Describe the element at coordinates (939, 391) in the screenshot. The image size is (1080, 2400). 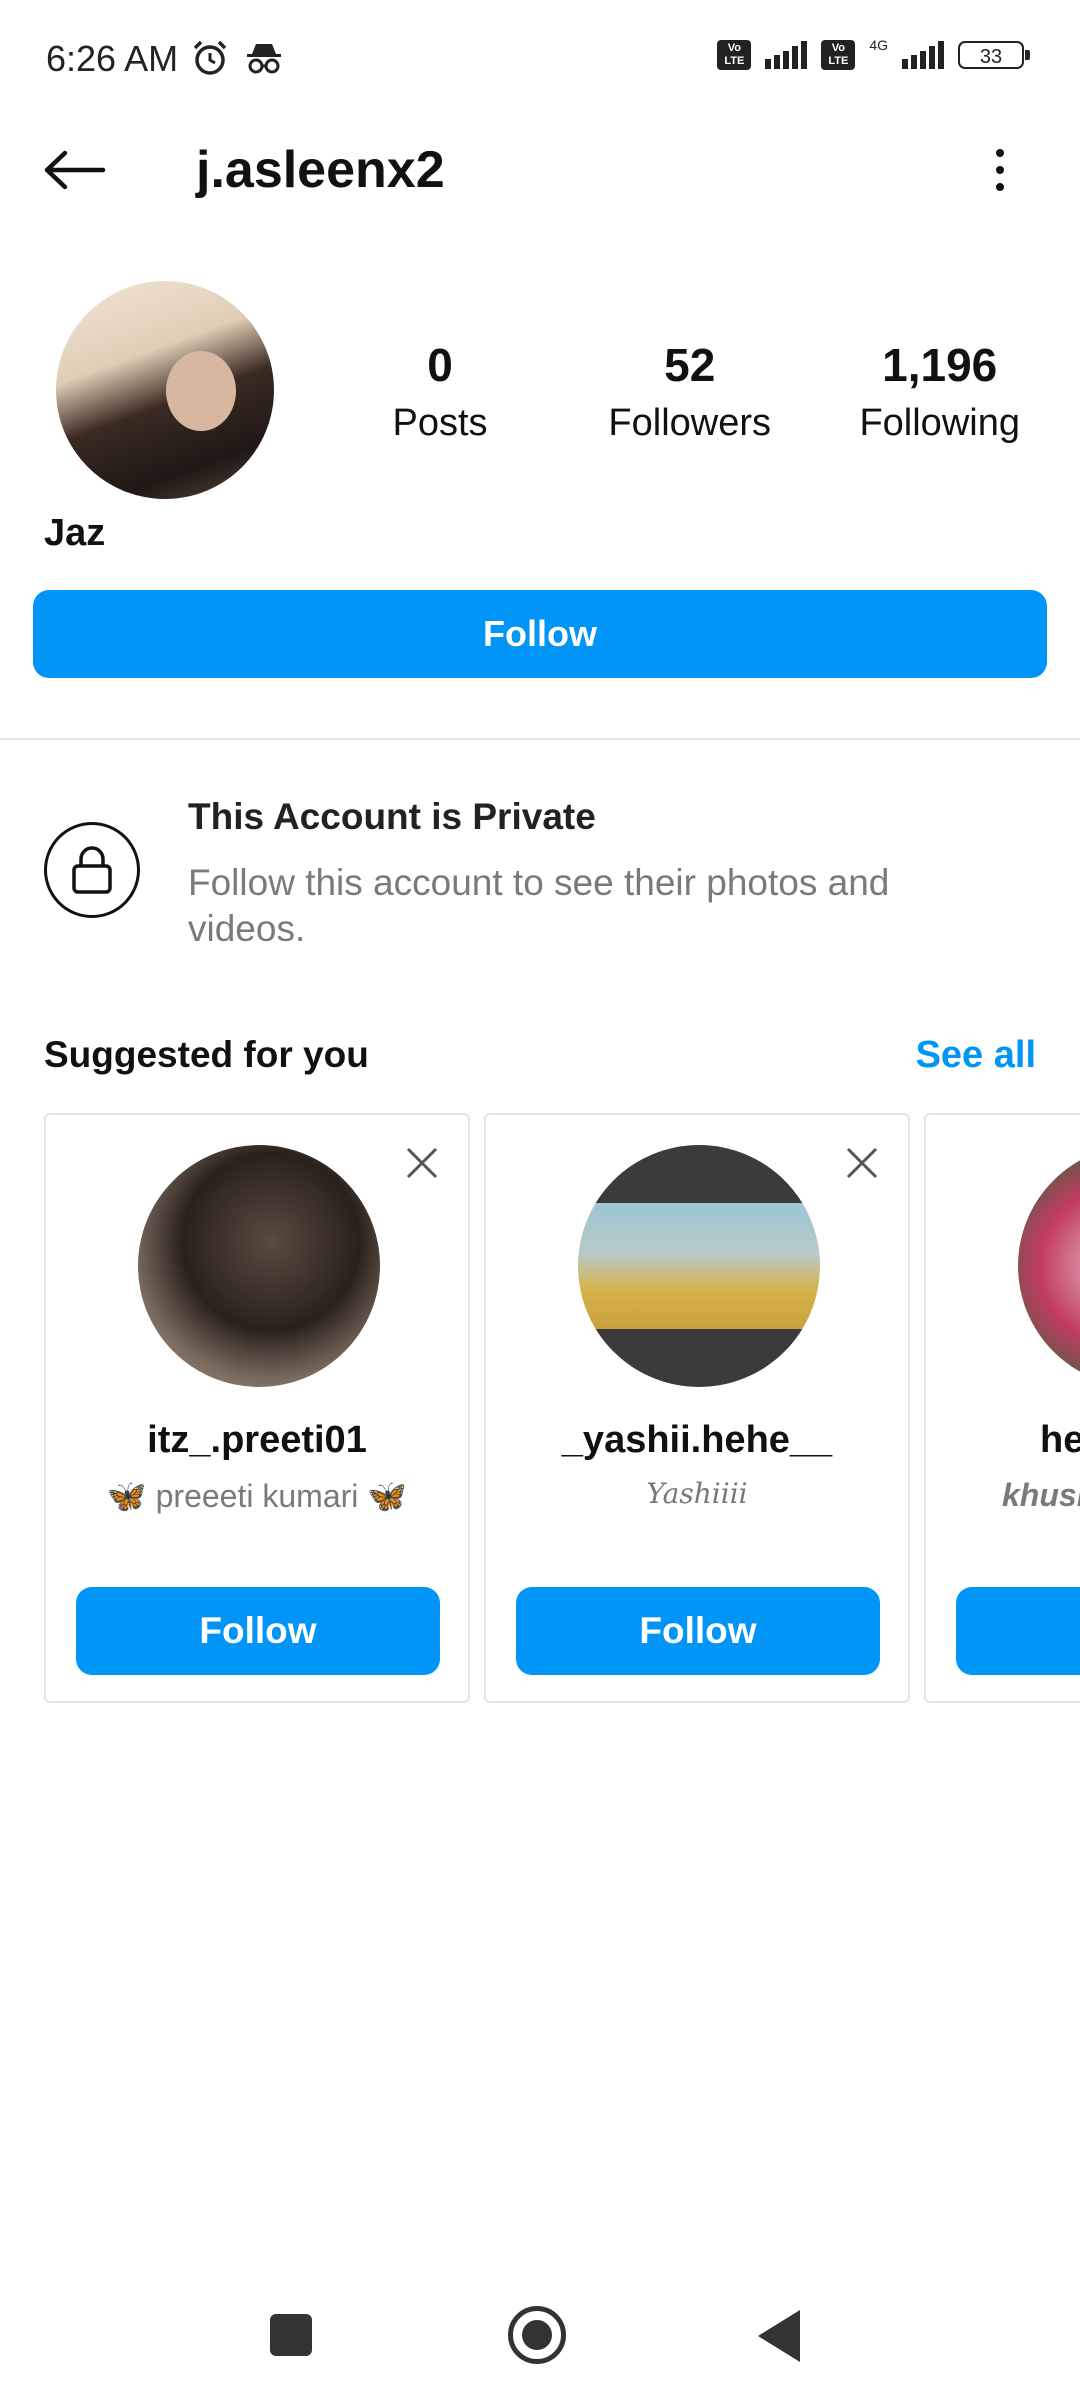
I see `stat-following: 1,196 Following` at that location.